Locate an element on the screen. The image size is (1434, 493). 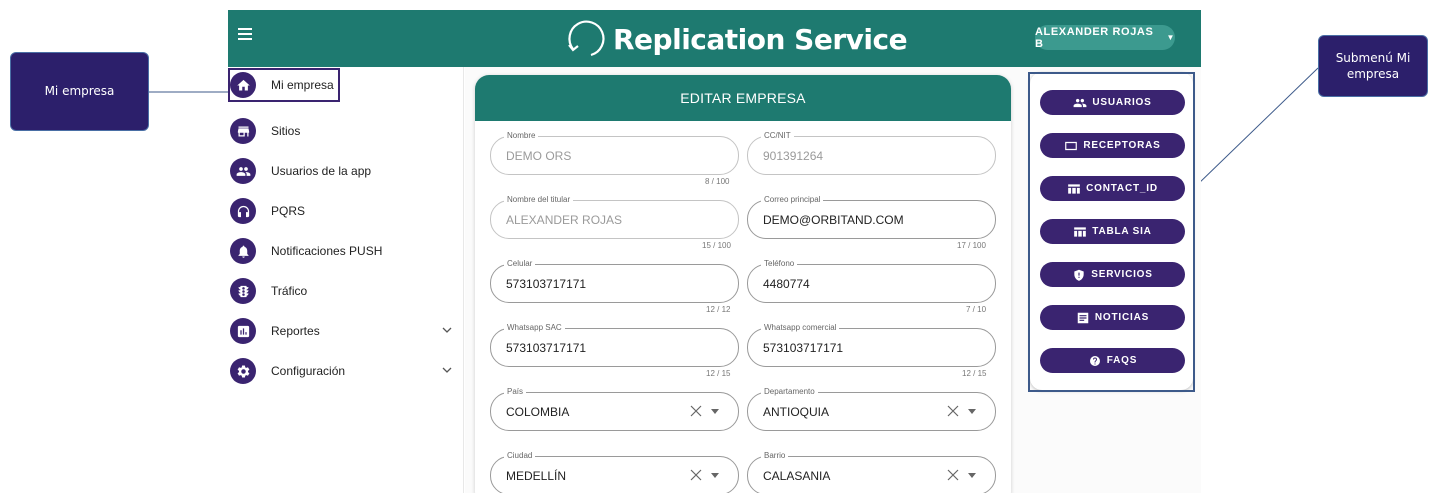
field-label: Departamento is located at coordinates (789, 392).